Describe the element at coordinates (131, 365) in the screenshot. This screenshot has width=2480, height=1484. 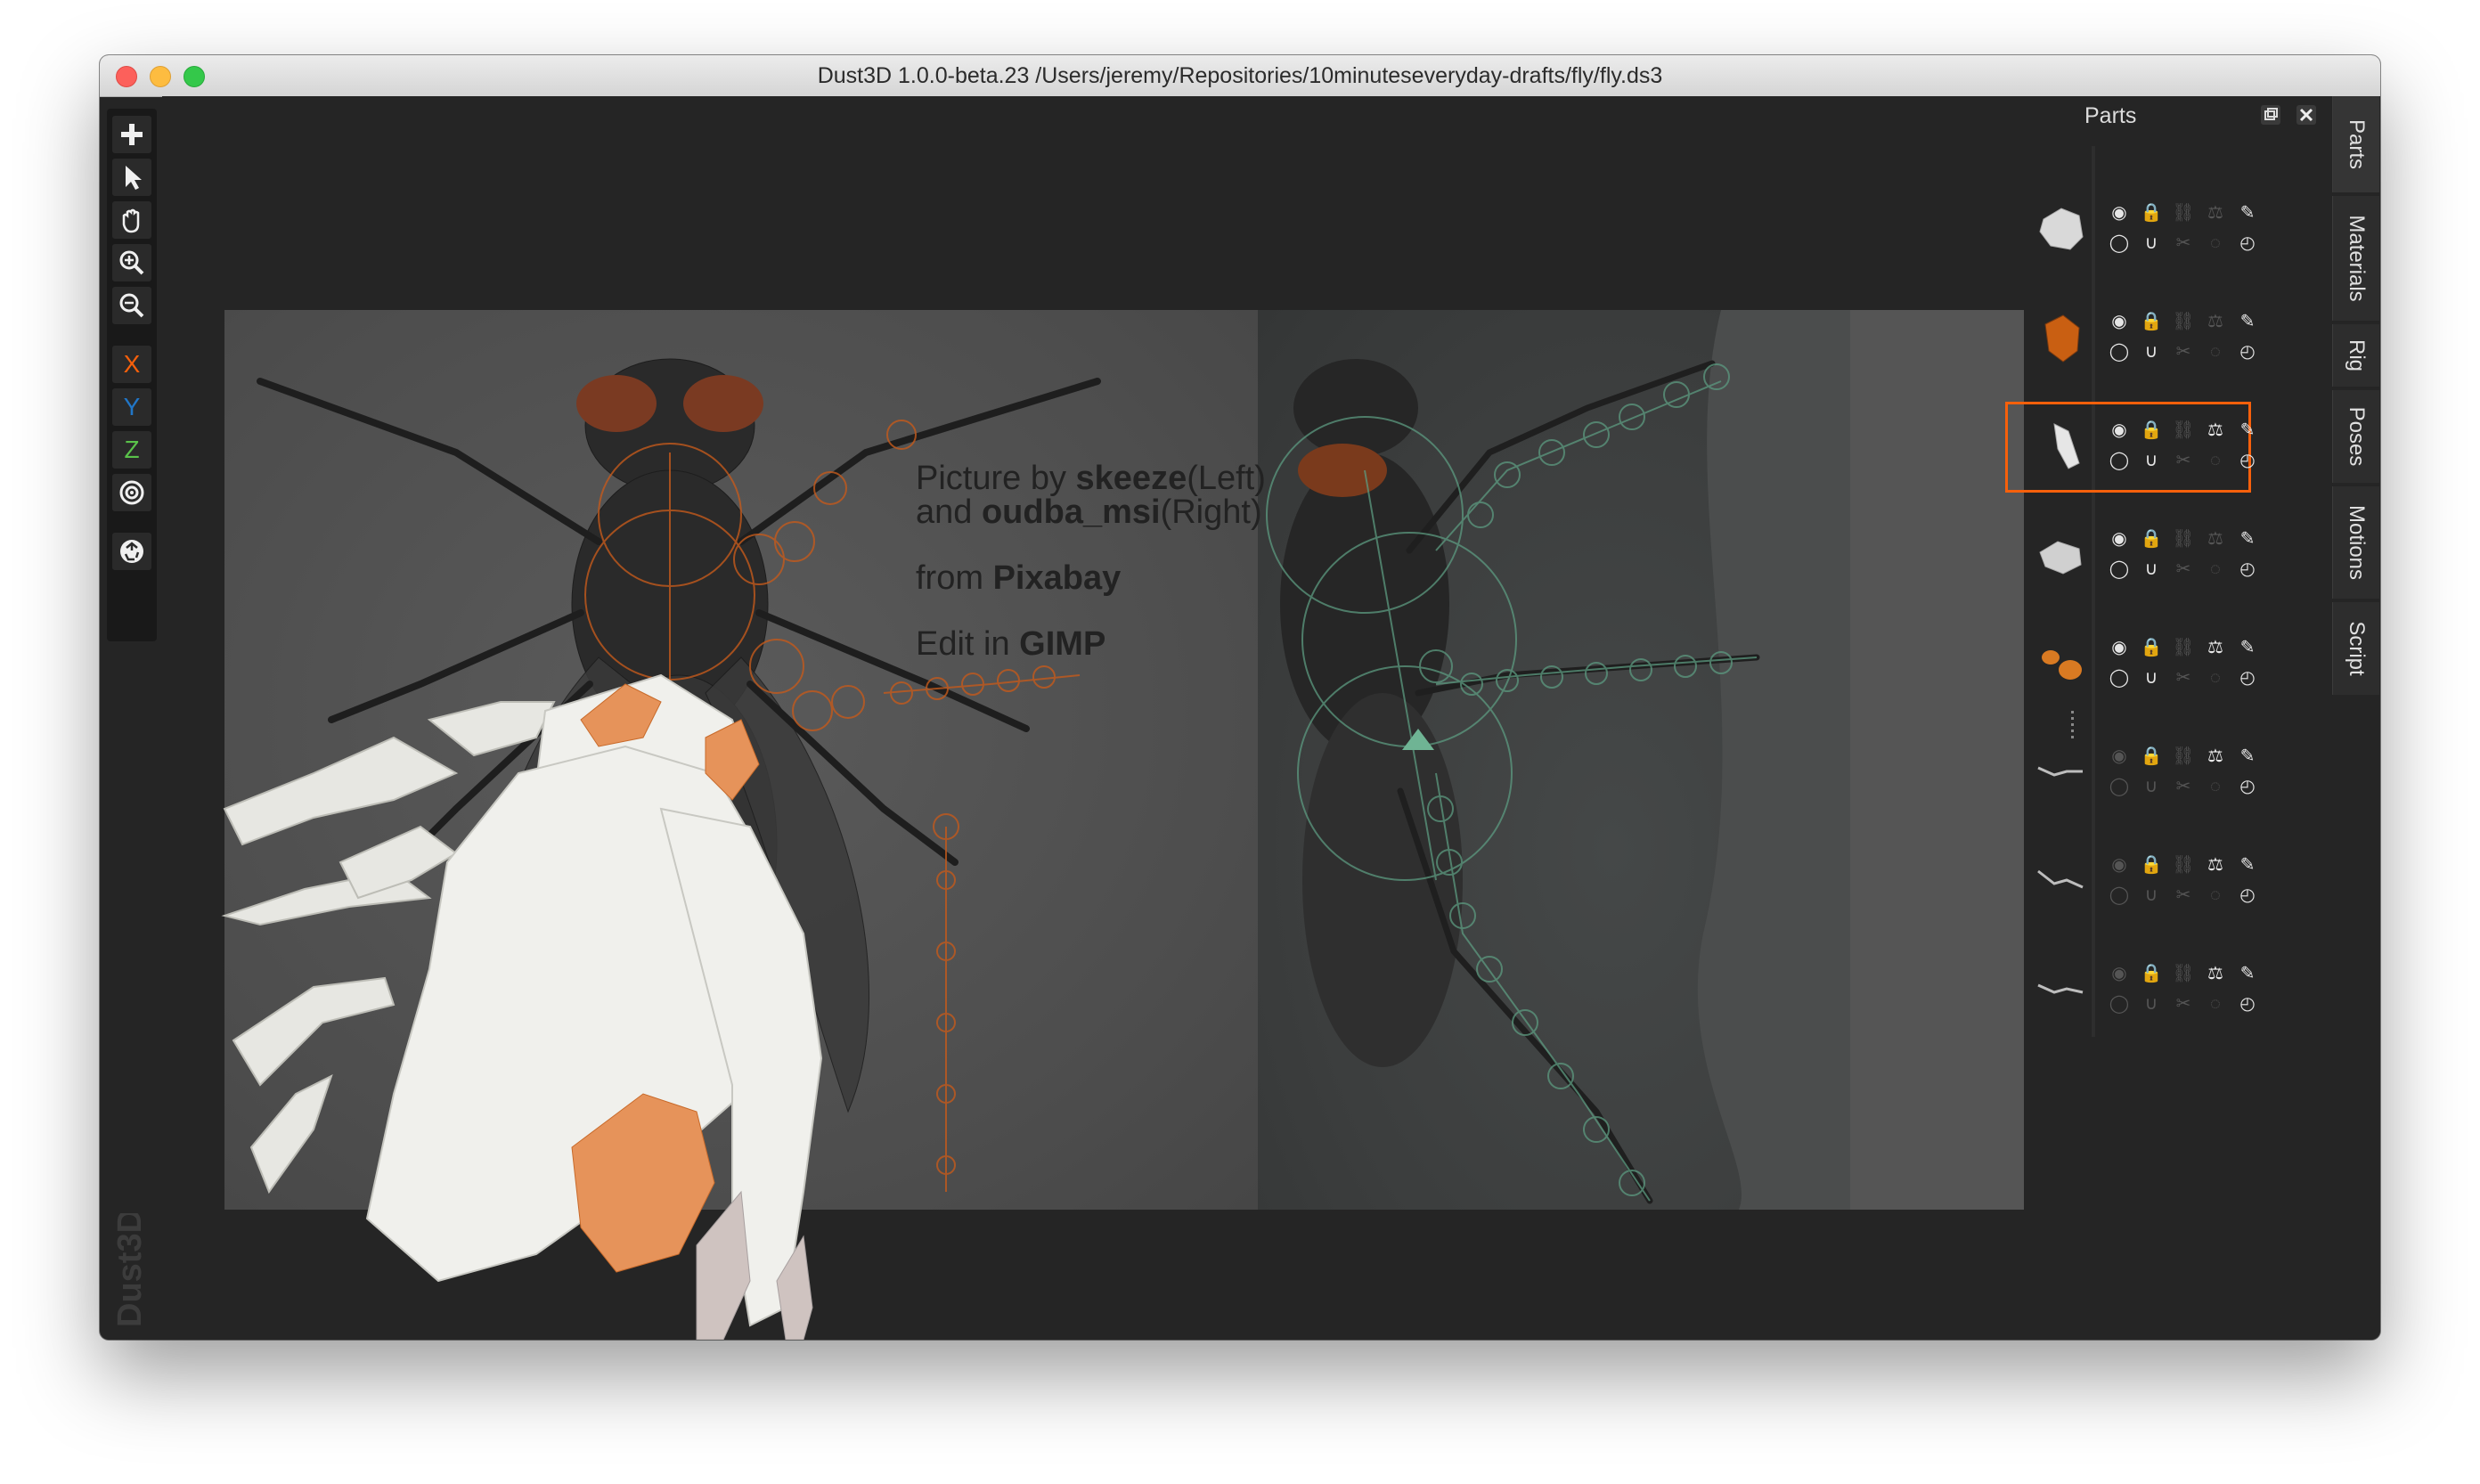
I see `x-axis-lock-button: X` at that location.